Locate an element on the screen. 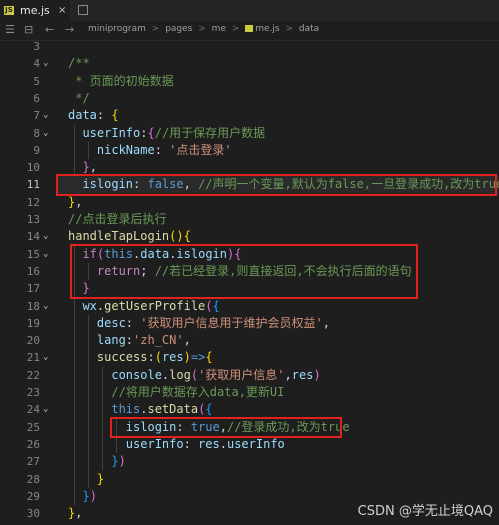  line-number: 6 is located at coordinates (36, 98).